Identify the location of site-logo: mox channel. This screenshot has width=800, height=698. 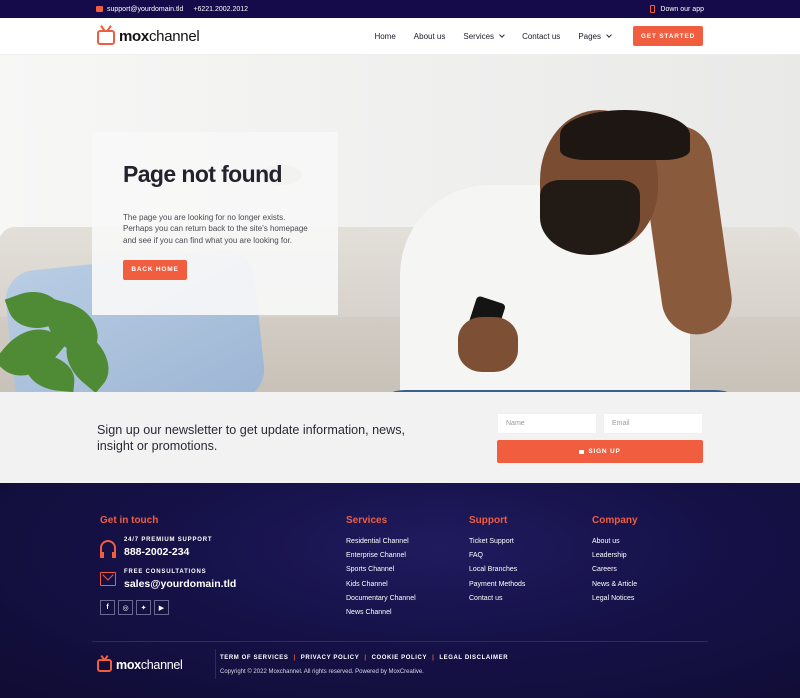
(148, 36).